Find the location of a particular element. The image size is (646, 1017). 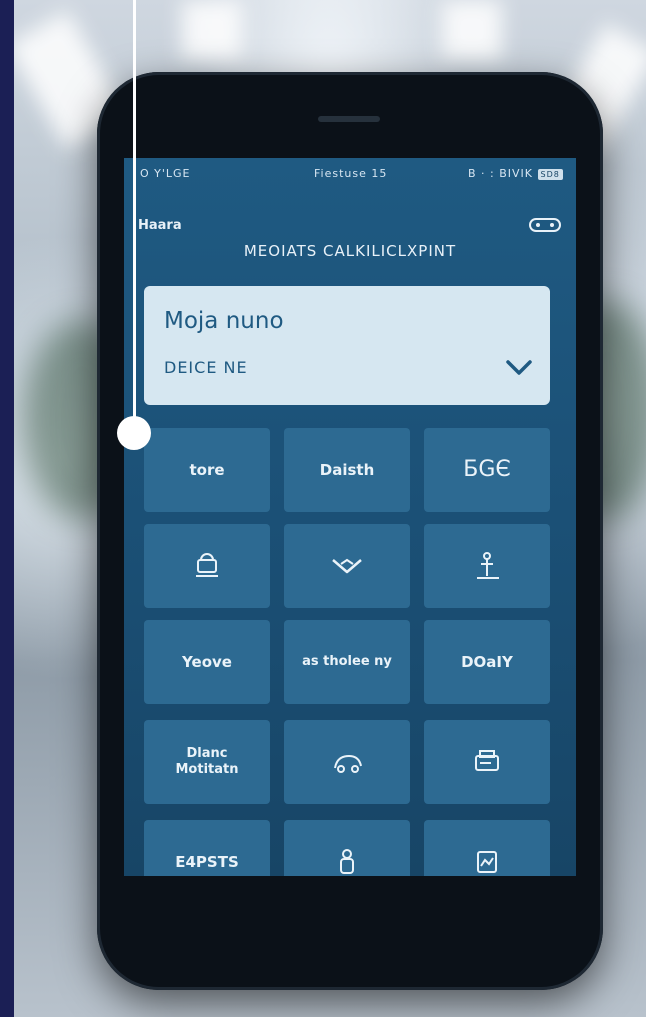

phone-speaker is located at coordinates (349, 119).